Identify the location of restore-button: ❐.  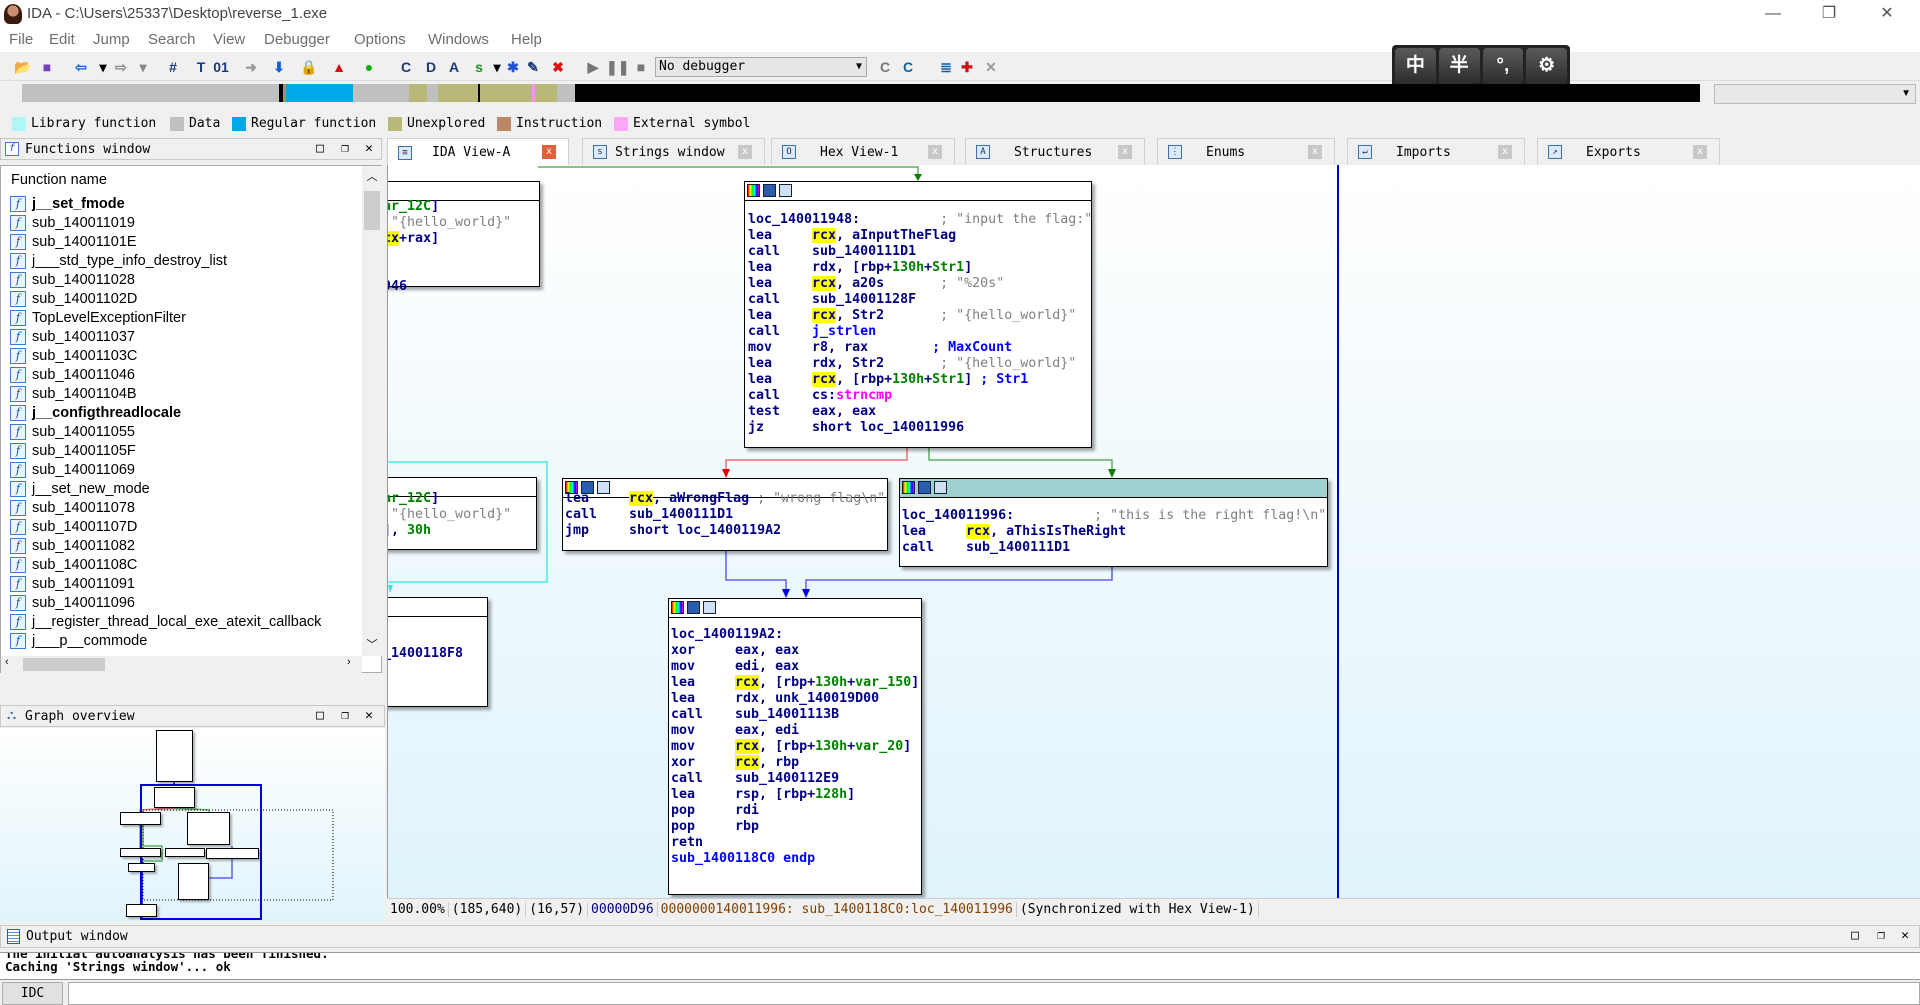
(1829, 14).